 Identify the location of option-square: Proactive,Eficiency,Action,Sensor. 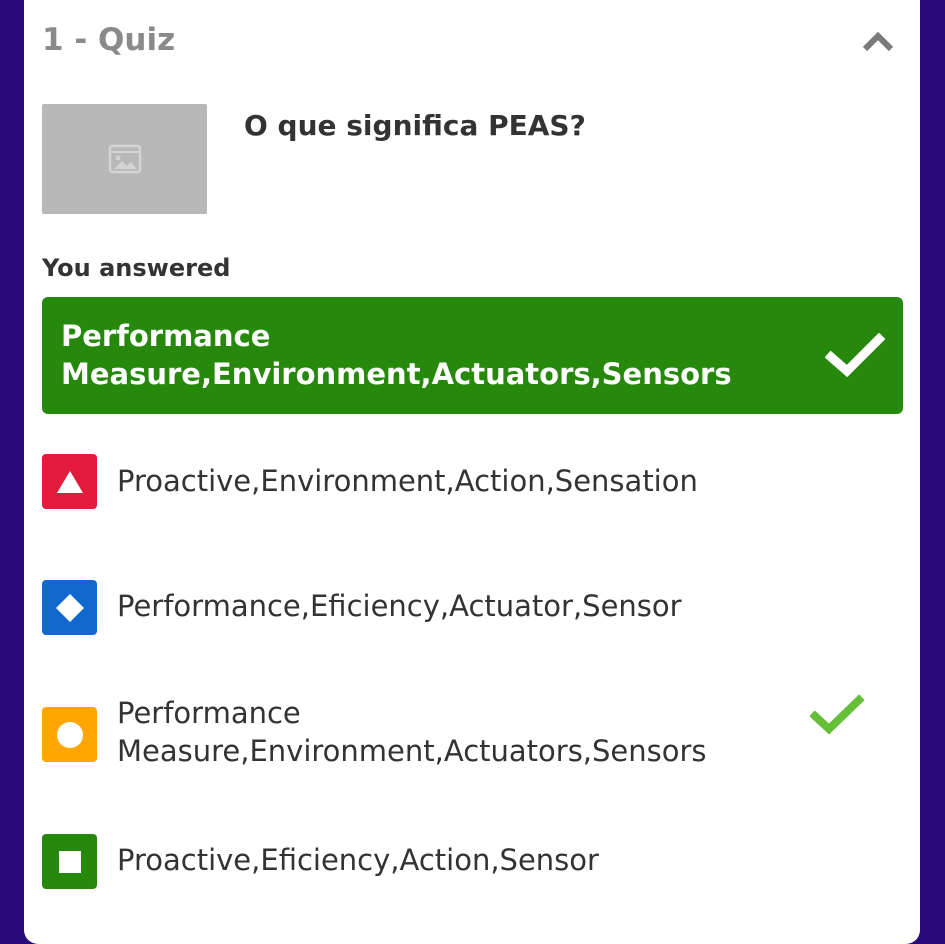
(472, 863).